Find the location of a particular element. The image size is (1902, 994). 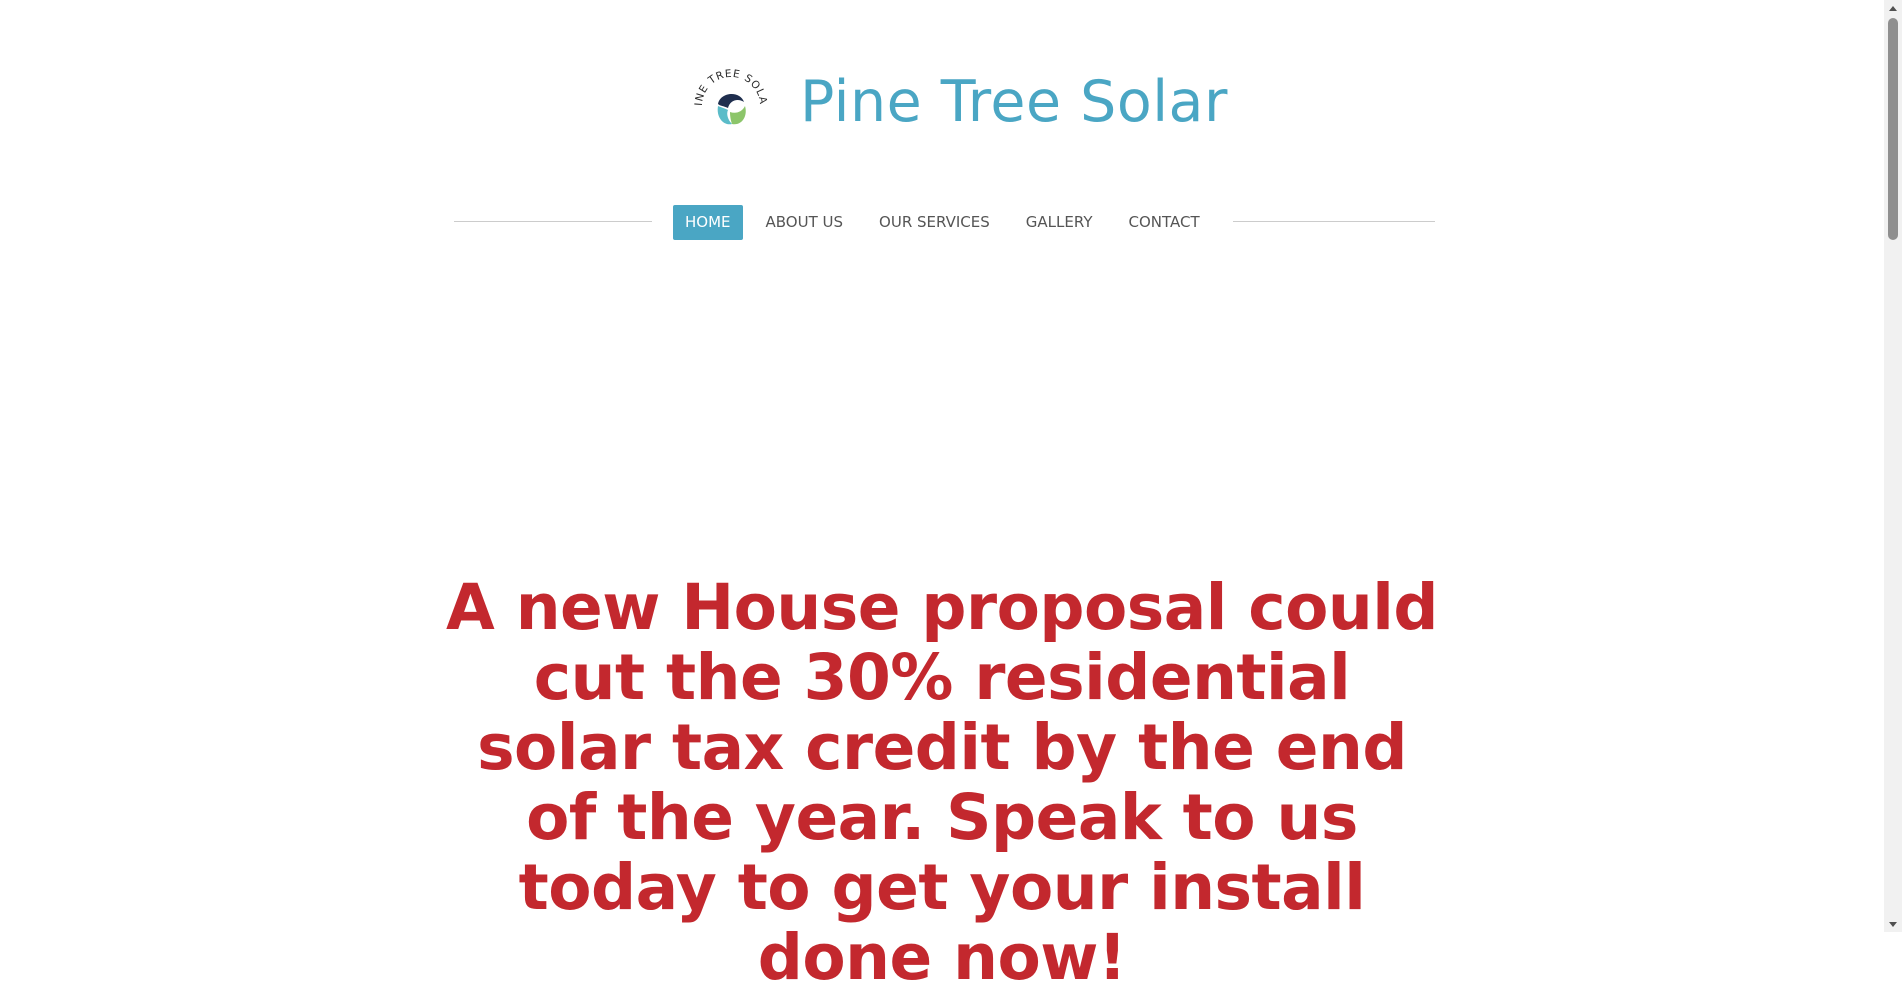

nav-item-contact: CONTACT is located at coordinates (1163, 222).